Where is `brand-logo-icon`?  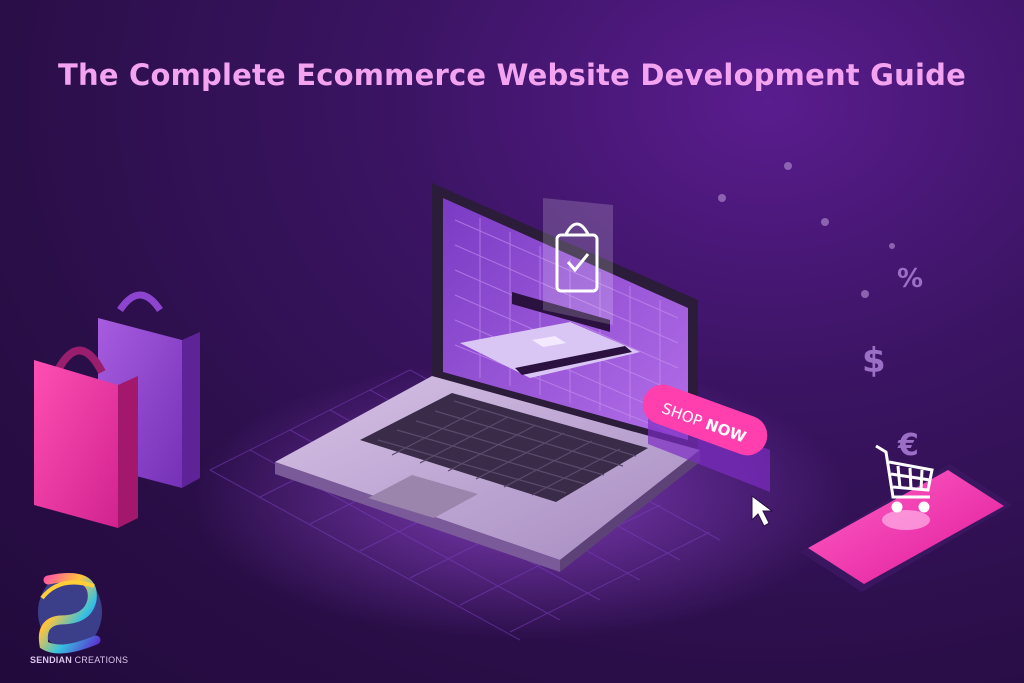
brand-logo-icon is located at coordinates (70, 613).